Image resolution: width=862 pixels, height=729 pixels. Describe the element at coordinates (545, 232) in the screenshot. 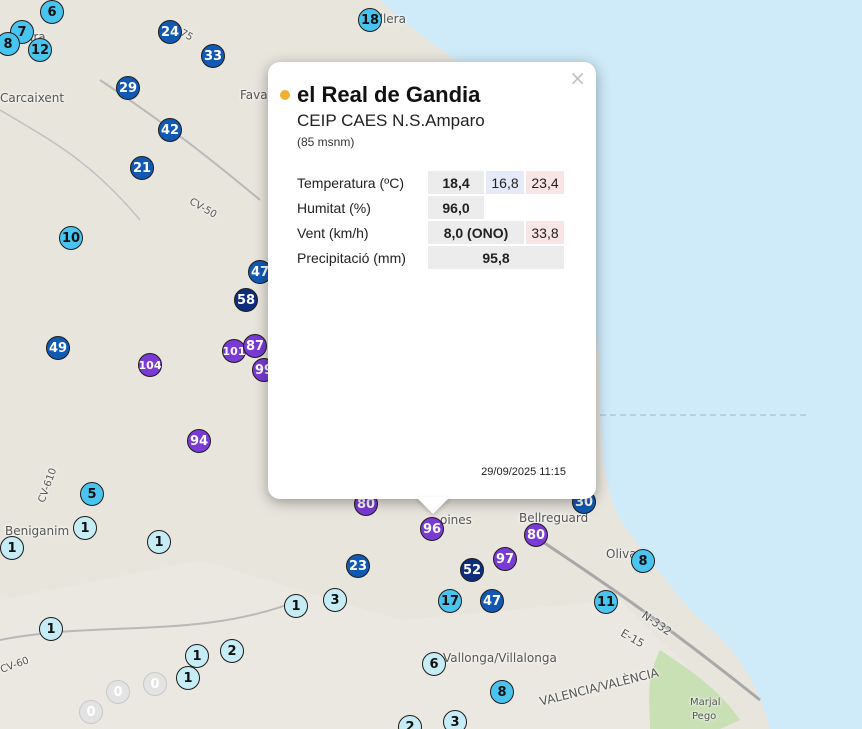

I see `wind-gust: 33,8` at that location.